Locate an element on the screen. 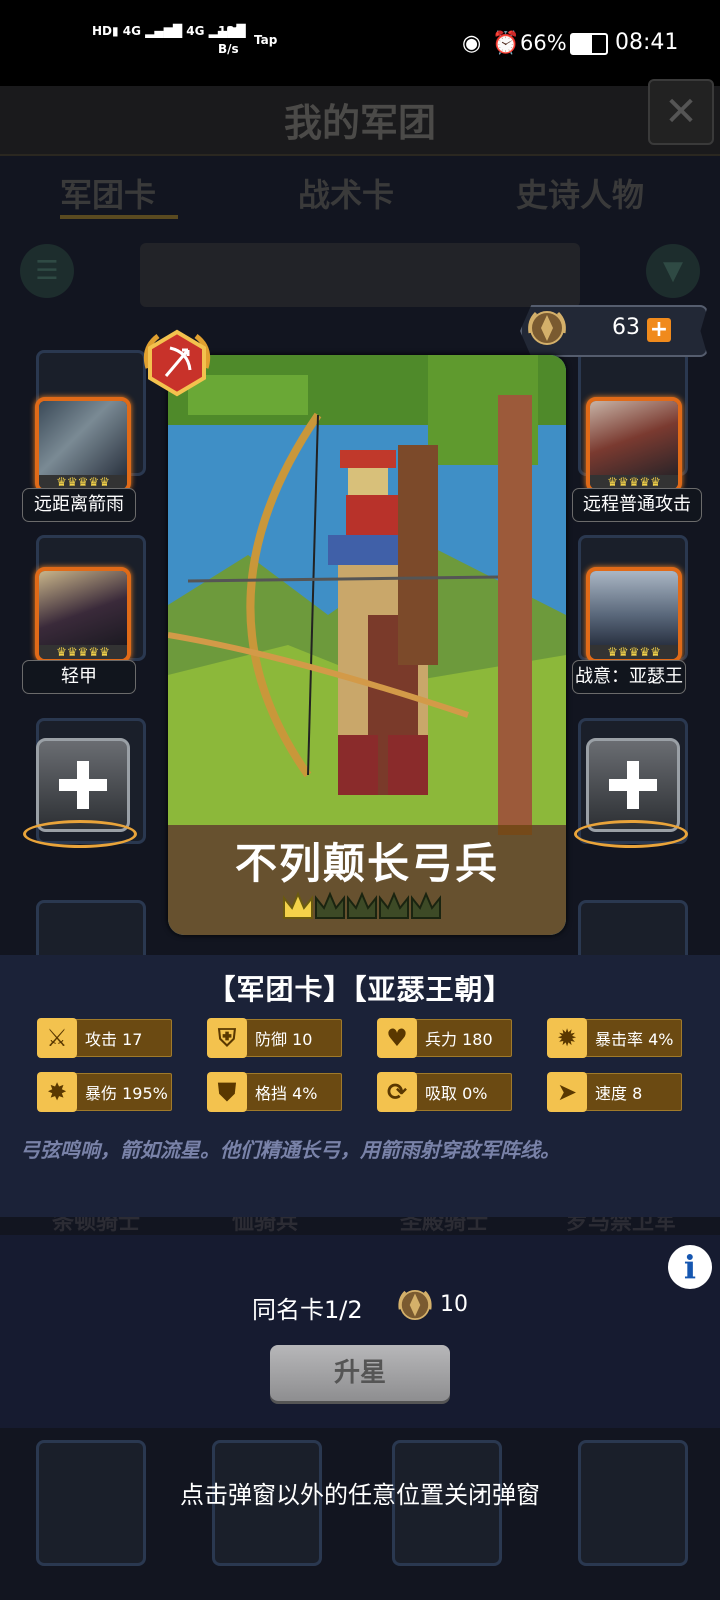 Image resolution: width=720 pixels, height=1600 pixels. skill-slot-light-armor: ♛♛♛♛♛ is located at coordinates (83, 615).